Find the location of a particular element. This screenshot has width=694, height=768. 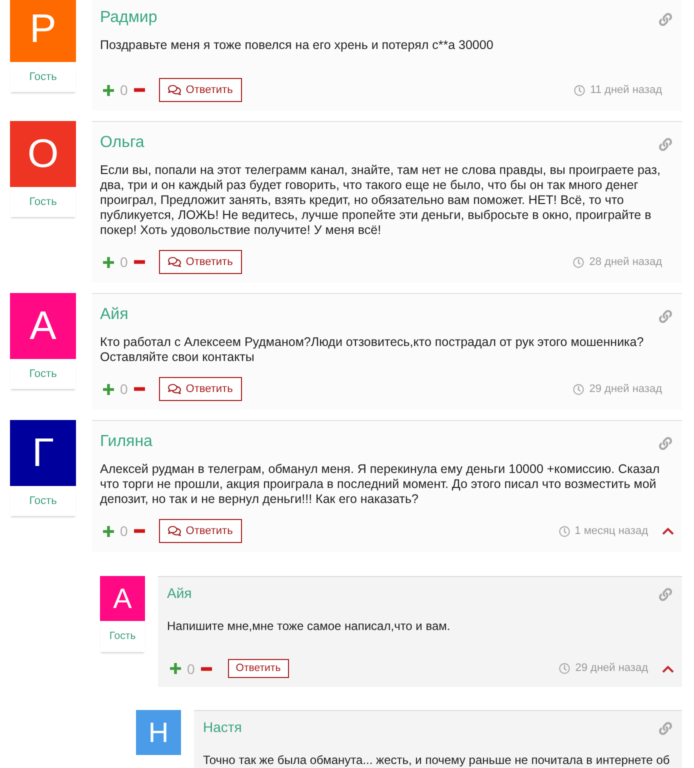

comment-text: Поздравьте меня я тоже повелся на его хрень и потерял с**а 30000 is located at coordinates (297, 46).